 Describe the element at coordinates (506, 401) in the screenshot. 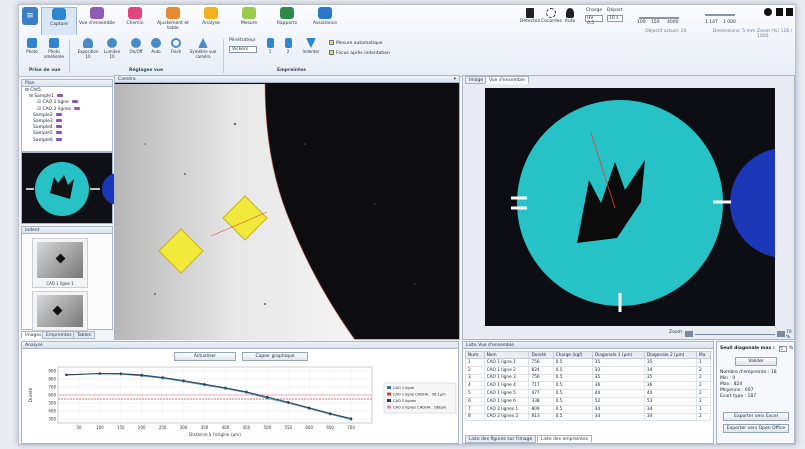

I see `table-cell: CAO 1 ligne 6` at that location.